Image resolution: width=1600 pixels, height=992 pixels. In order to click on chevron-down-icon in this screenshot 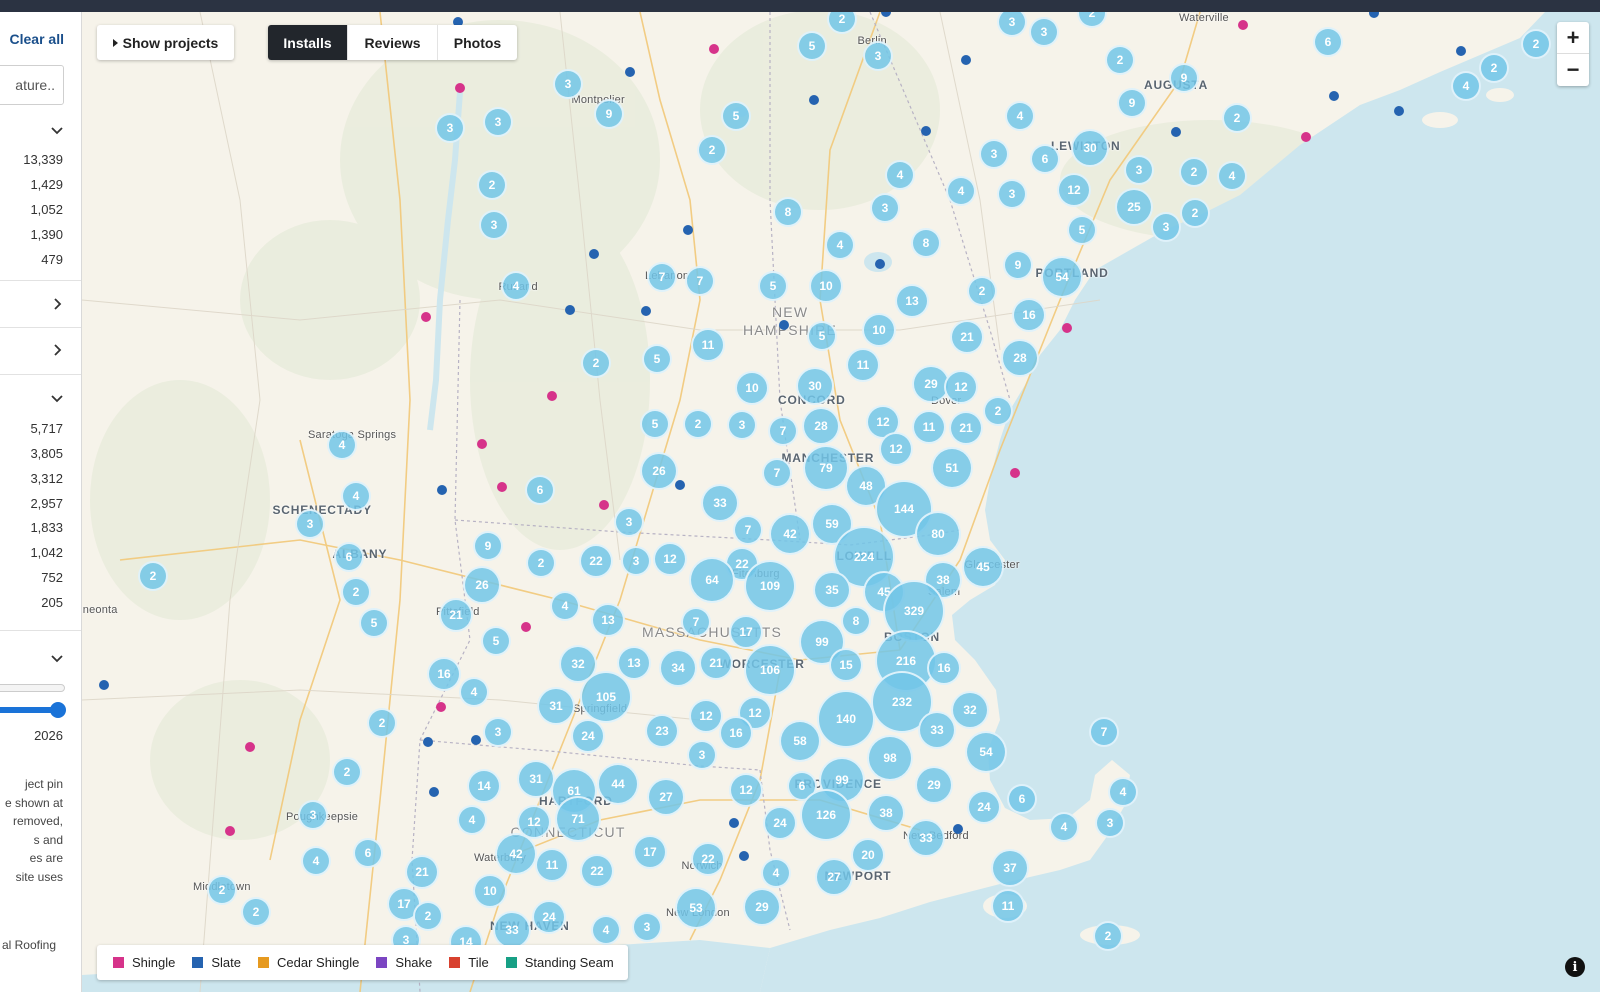, I will do `click(57, 130)`.